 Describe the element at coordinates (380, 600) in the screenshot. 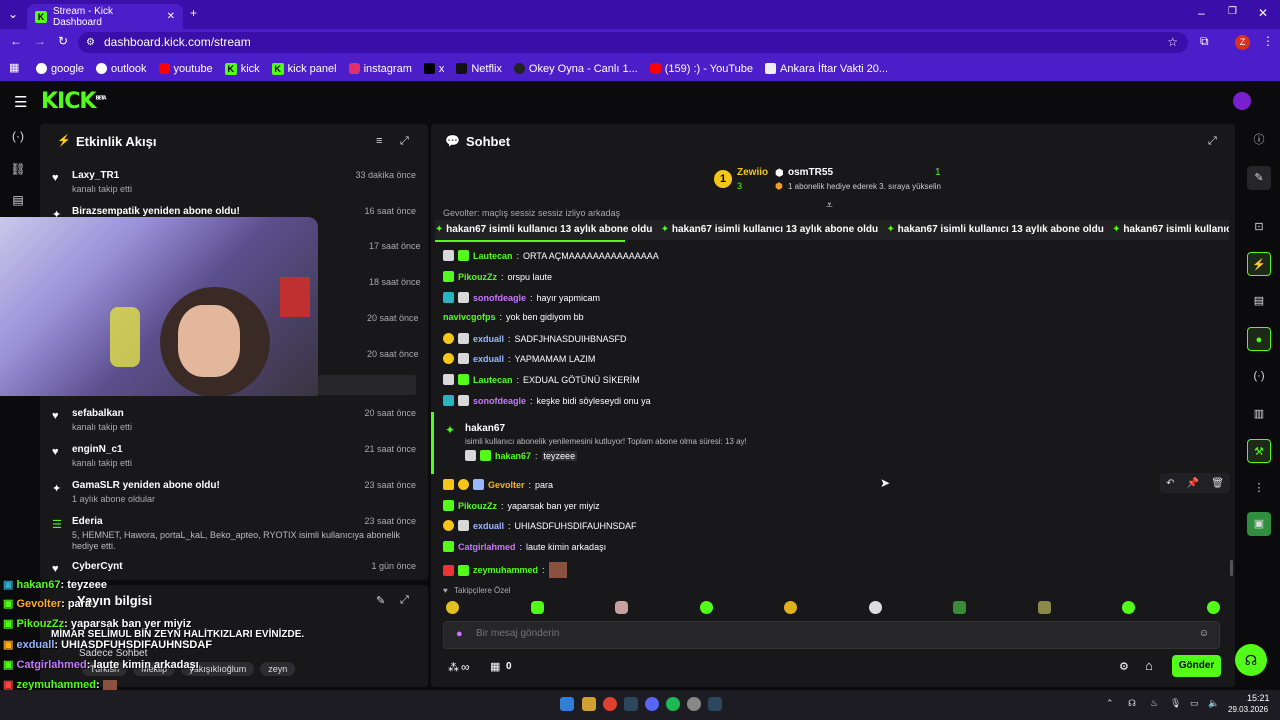

I see `edit-icon: ✎` at that location.